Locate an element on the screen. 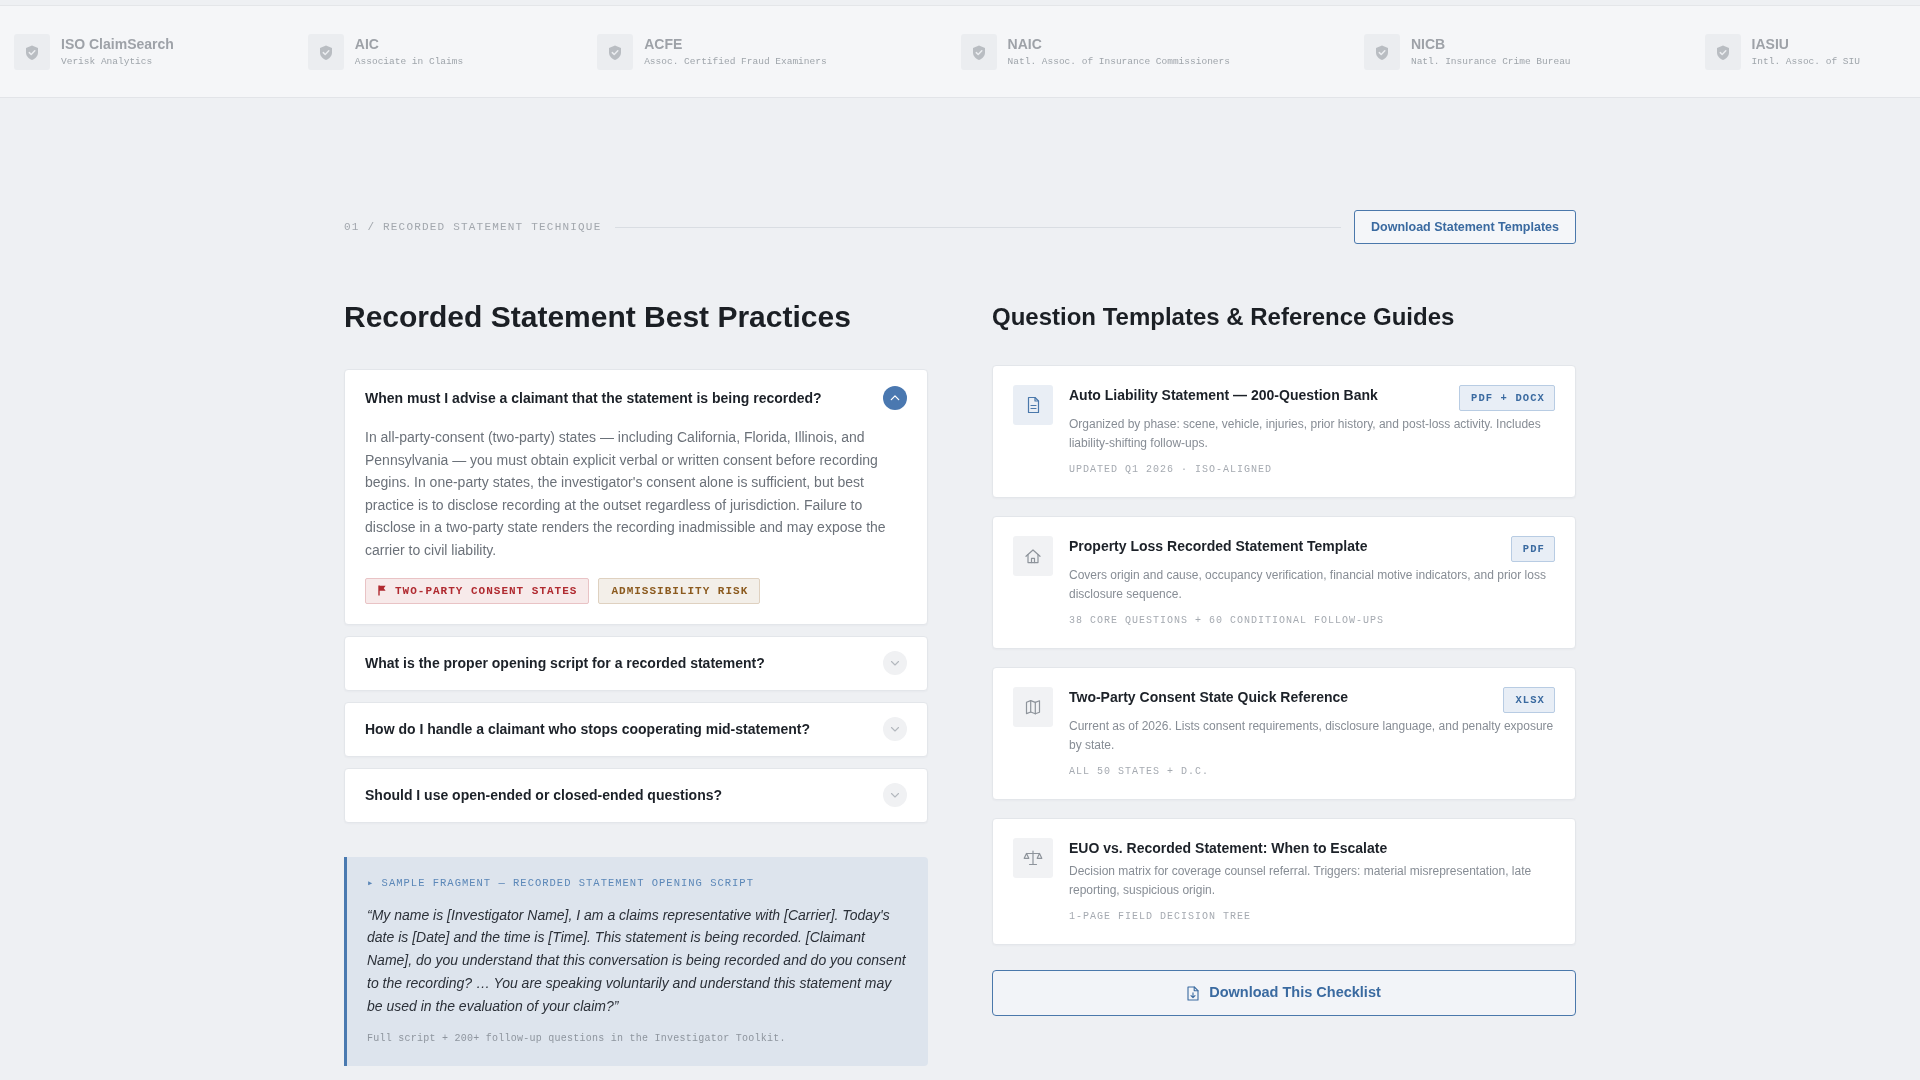 Image resolution: width=1920 pixels, height=1080 pixels. resource-description: Decision matrix for coverage counsel referral. Triggers: material misrepresentation, late reporting, suspicious origin. is located at coordinates (1301, 881).